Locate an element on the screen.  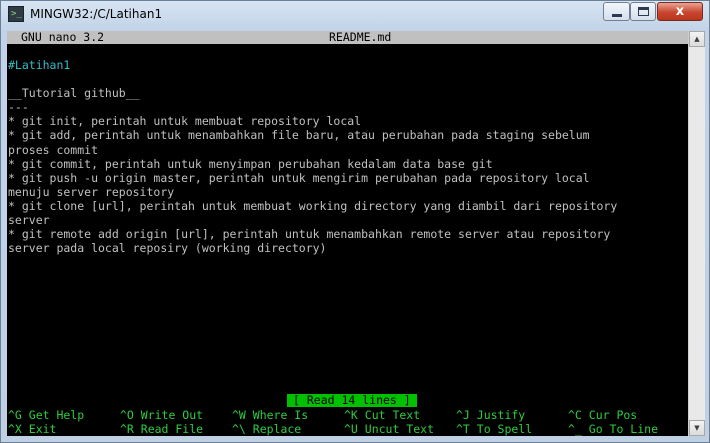
shortcut-item: ^\ Replace is located at coordinates (267, 429).